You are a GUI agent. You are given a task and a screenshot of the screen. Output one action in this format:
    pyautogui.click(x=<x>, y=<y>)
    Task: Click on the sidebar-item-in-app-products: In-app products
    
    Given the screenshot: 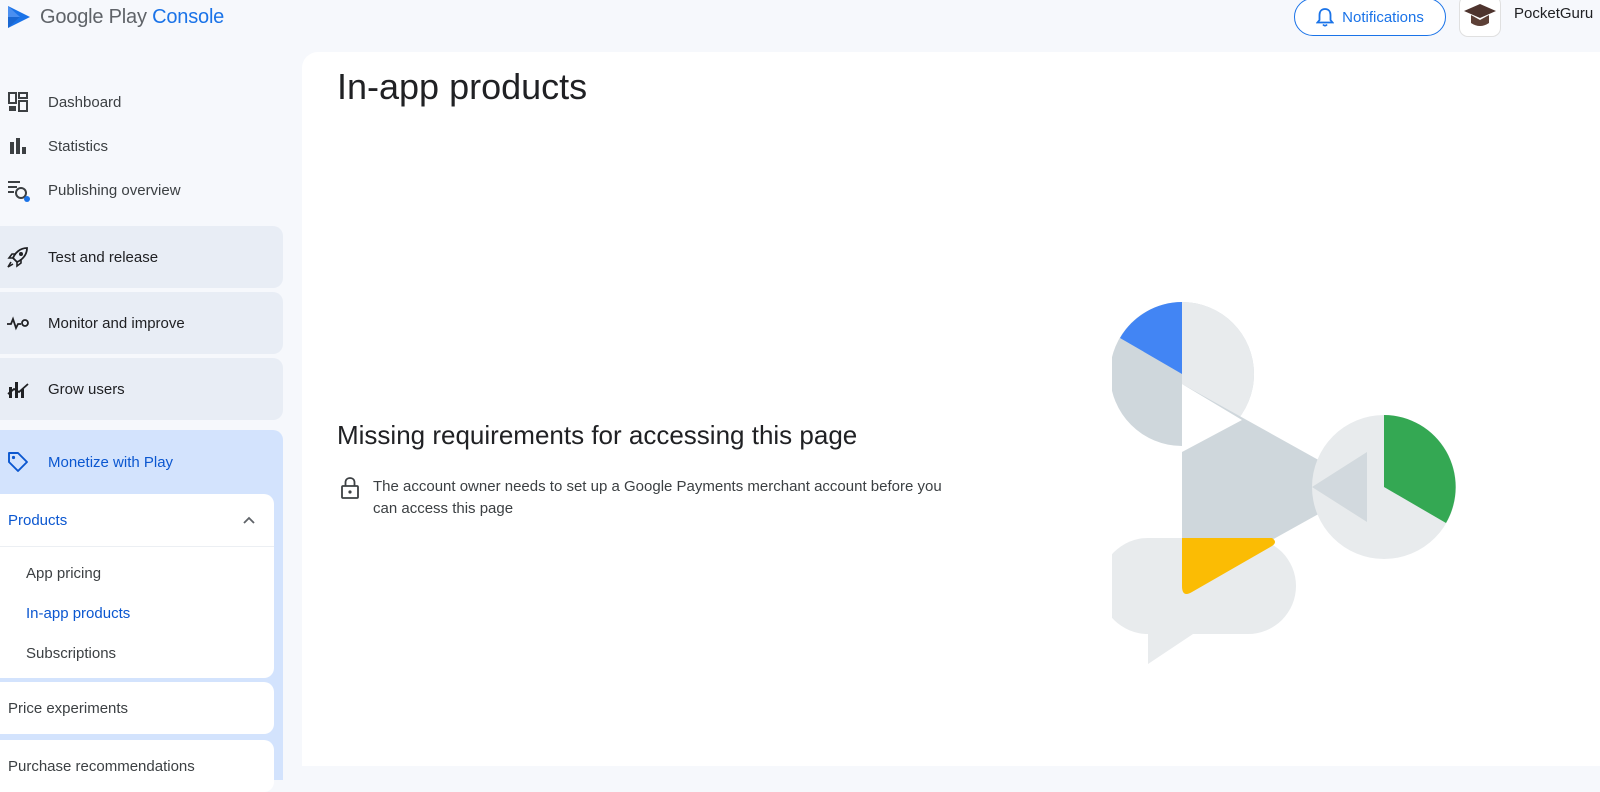 What is the action you would take?
    pyautogui.click(x=137, y=613)
    